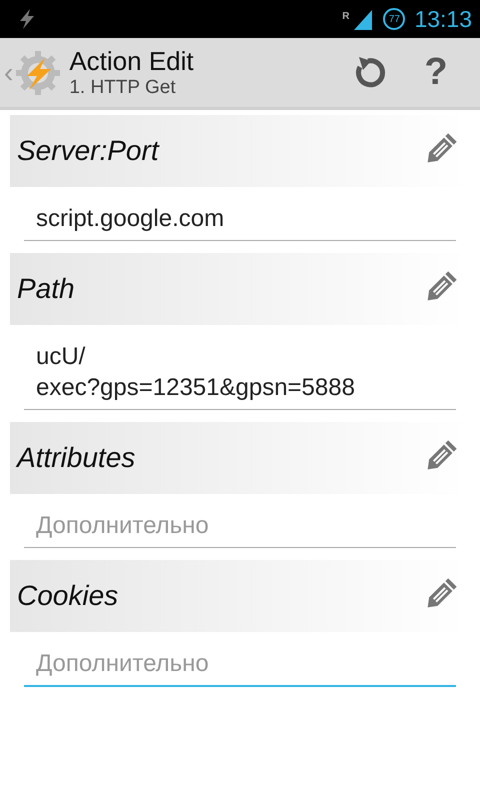 This screenshot has width=480, height=800. Describe the element at coordinates (196, 388) in the screenshot. I see `field-value-line: exec?gps=12351&gpsn=5888` at that location.